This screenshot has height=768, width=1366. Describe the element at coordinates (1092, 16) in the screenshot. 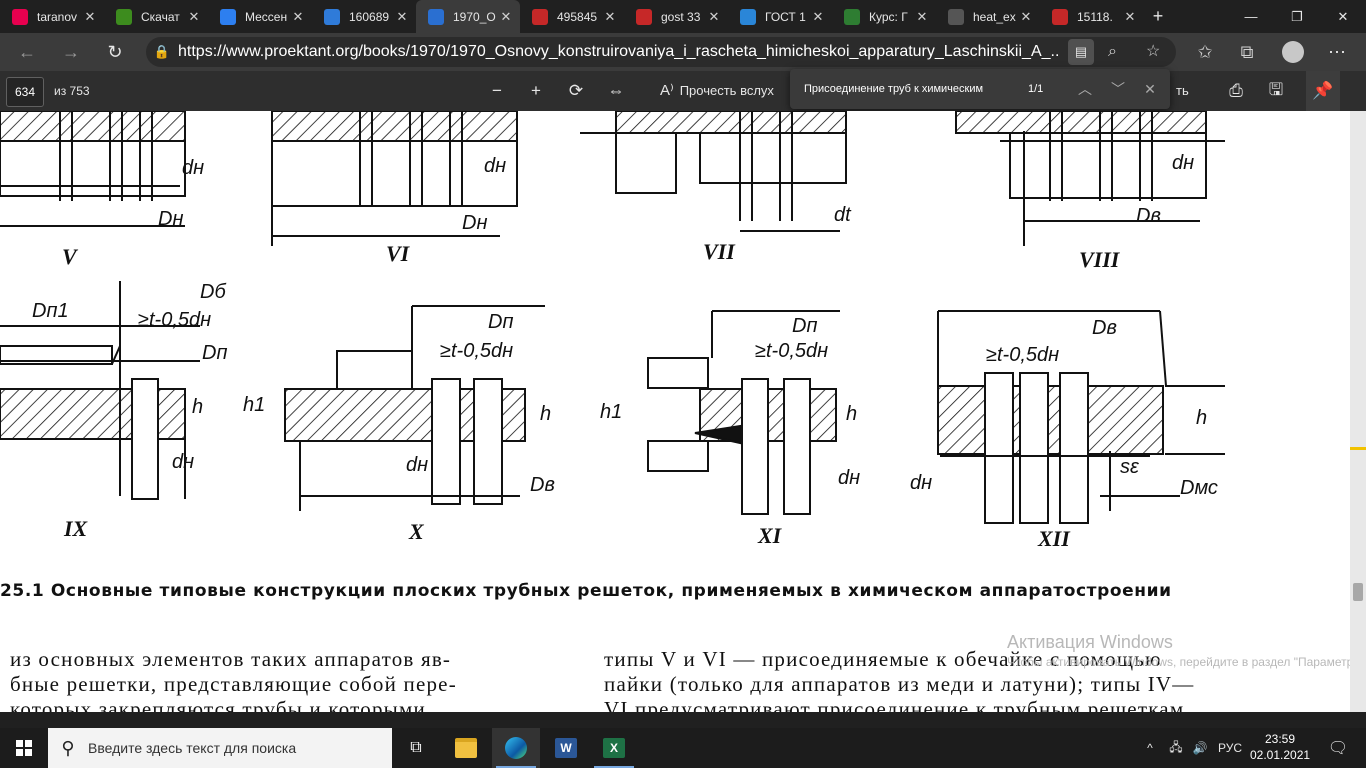

I see `browser-tab: 15118. ✕` at that location.